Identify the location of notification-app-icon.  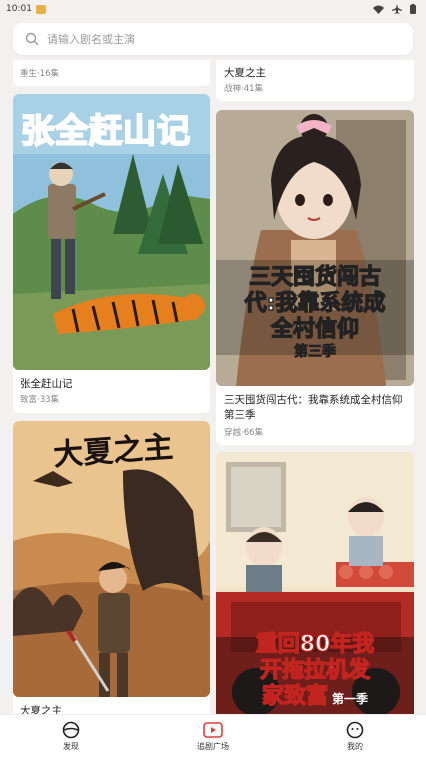
(40, 9).